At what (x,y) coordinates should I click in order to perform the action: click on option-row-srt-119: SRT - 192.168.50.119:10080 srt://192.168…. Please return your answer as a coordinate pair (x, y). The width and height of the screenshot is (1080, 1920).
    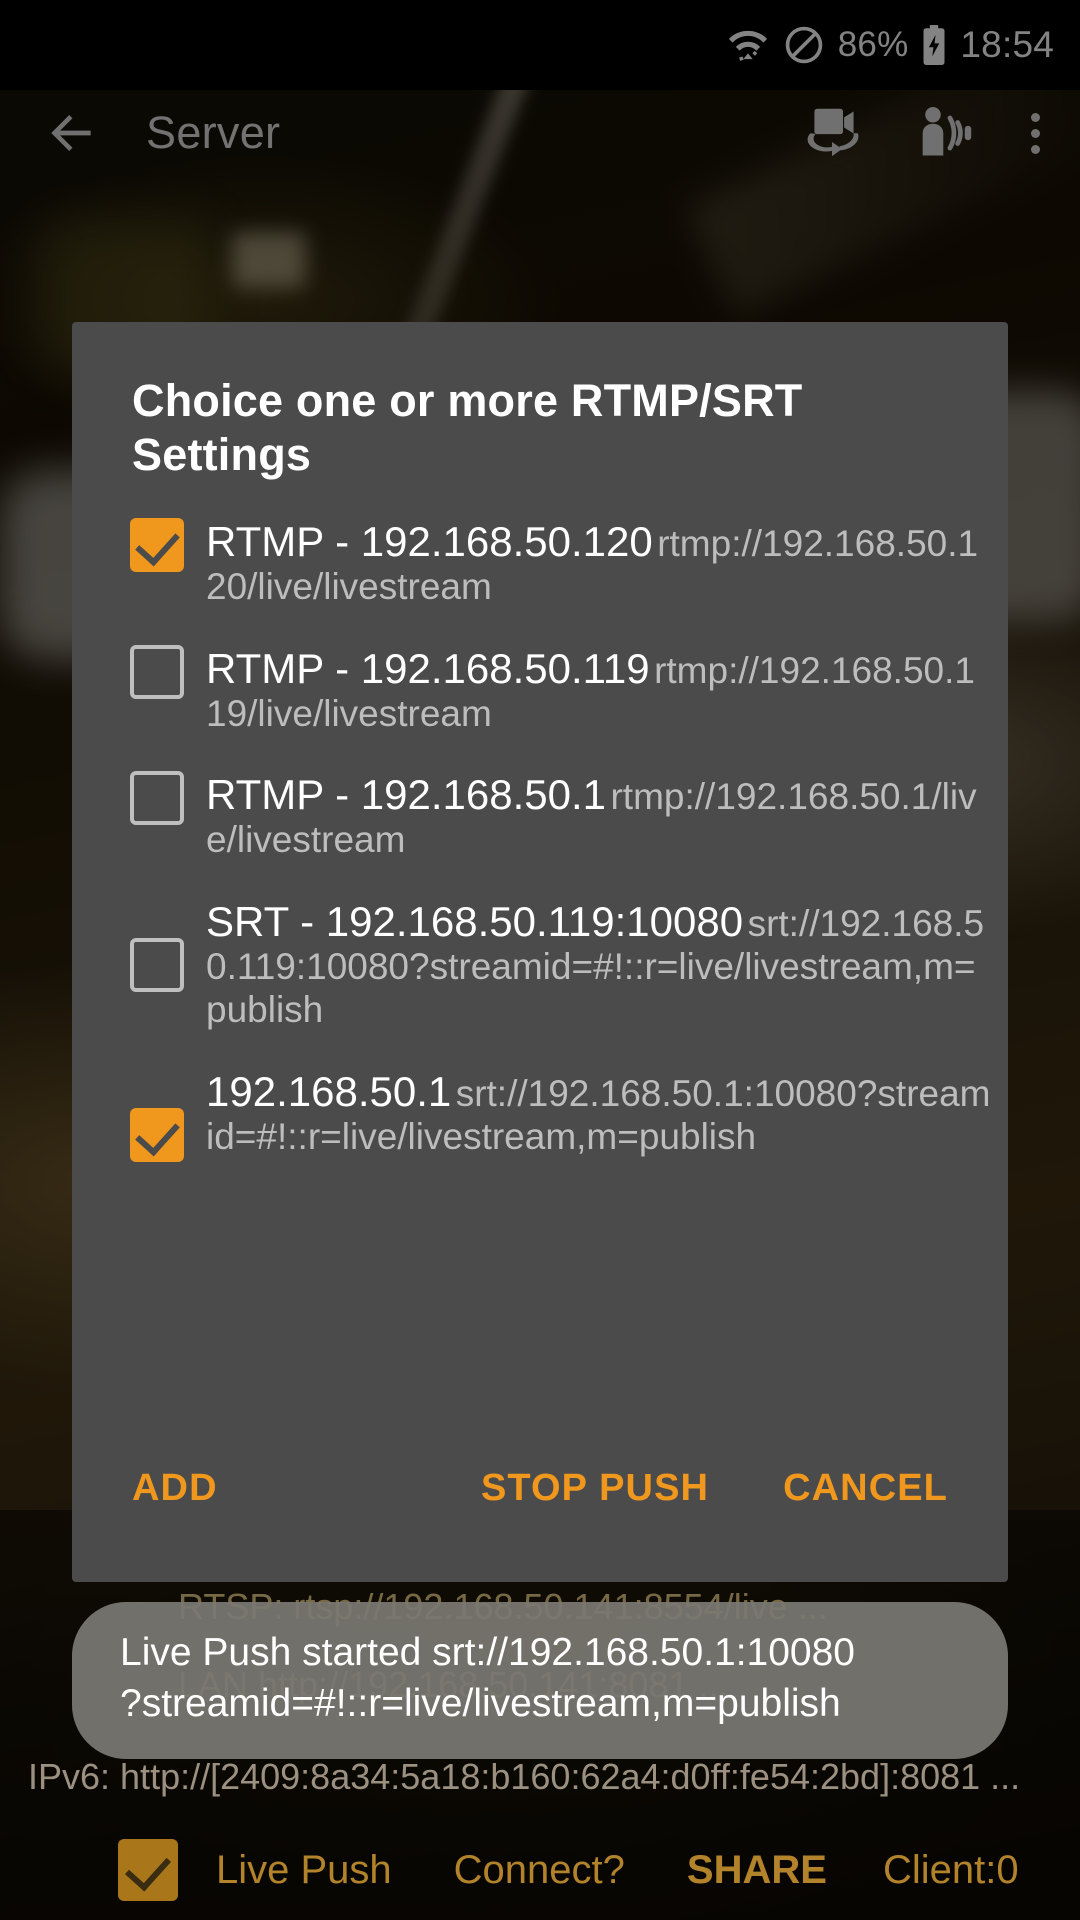
    Looking at the image, I should click on (540, 961).